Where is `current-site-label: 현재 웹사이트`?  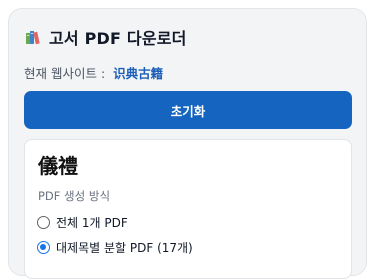 current-site-label: 현재 웹사이트 is located at coordinates (60, 73).